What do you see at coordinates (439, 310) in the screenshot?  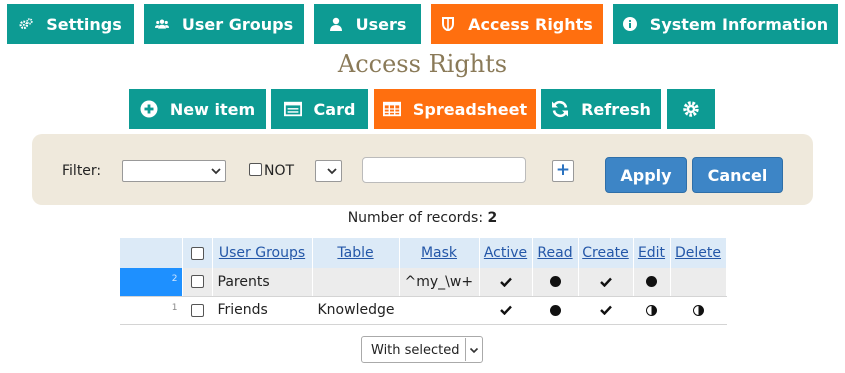 I see `cell-mask` at bounding box center [439, 310].